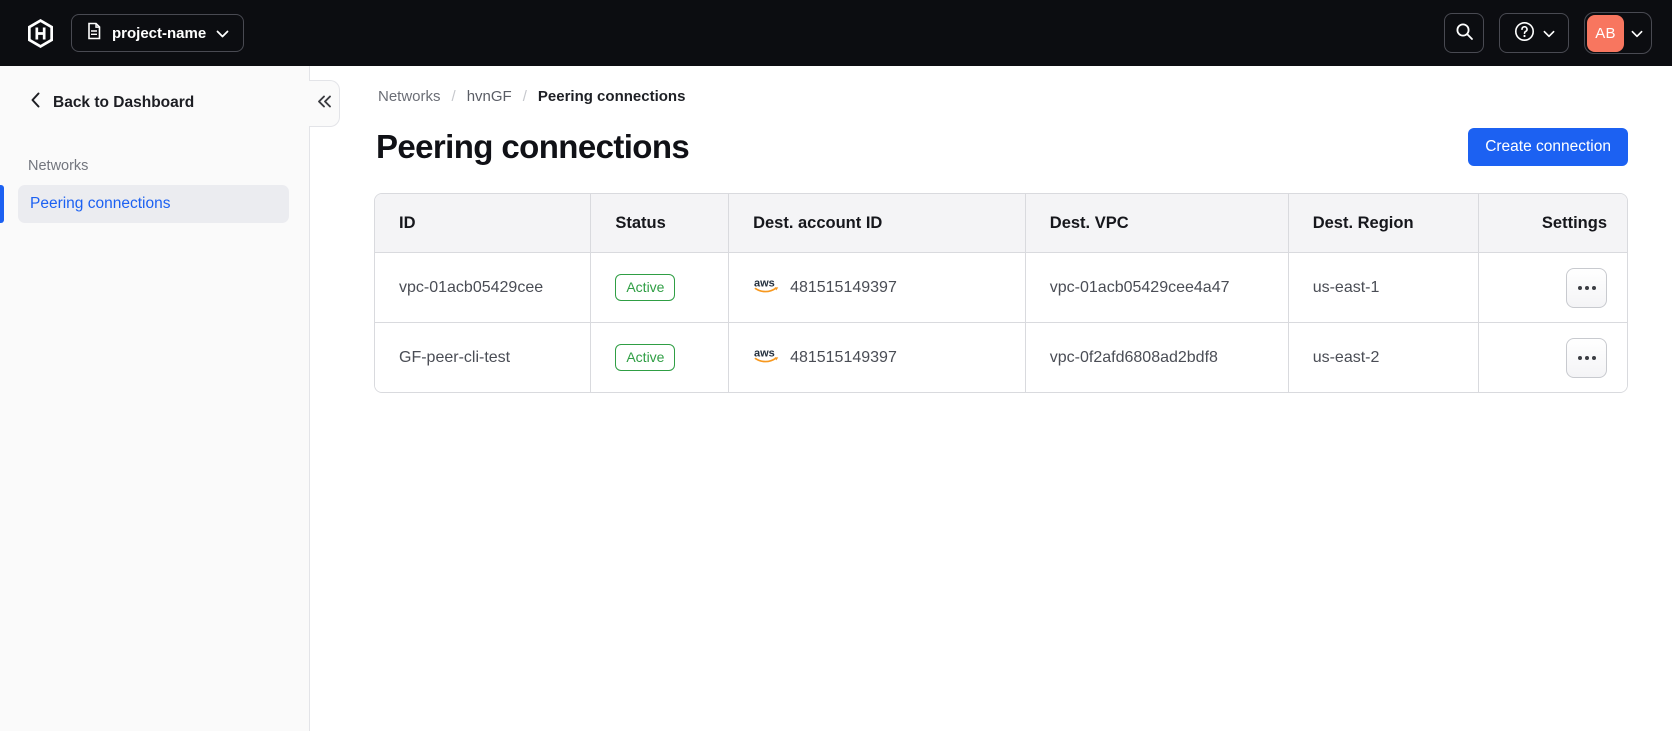  Describe the element at coordinates (1382, 357) in the screenshot. I see `cell-dest-region: us-east-2` at that location.